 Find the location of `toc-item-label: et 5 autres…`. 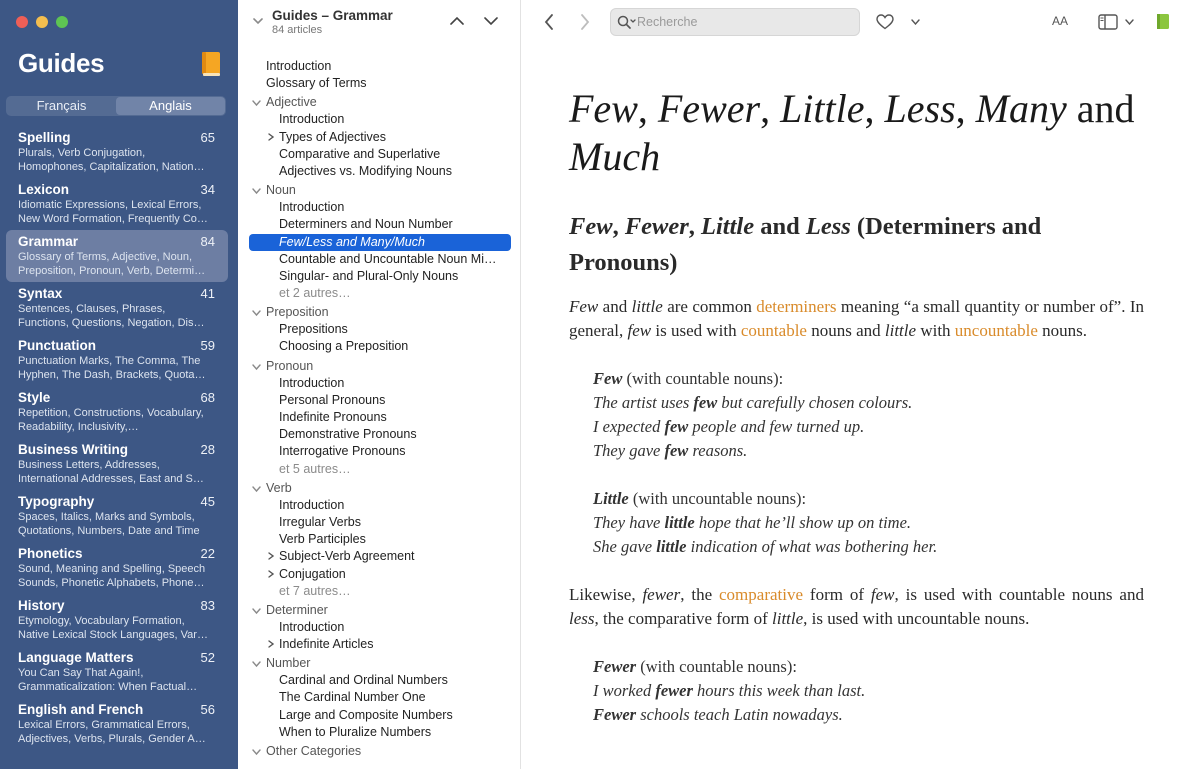

toc-item-label: et 5 autres… is located at coordinates (315, 468).